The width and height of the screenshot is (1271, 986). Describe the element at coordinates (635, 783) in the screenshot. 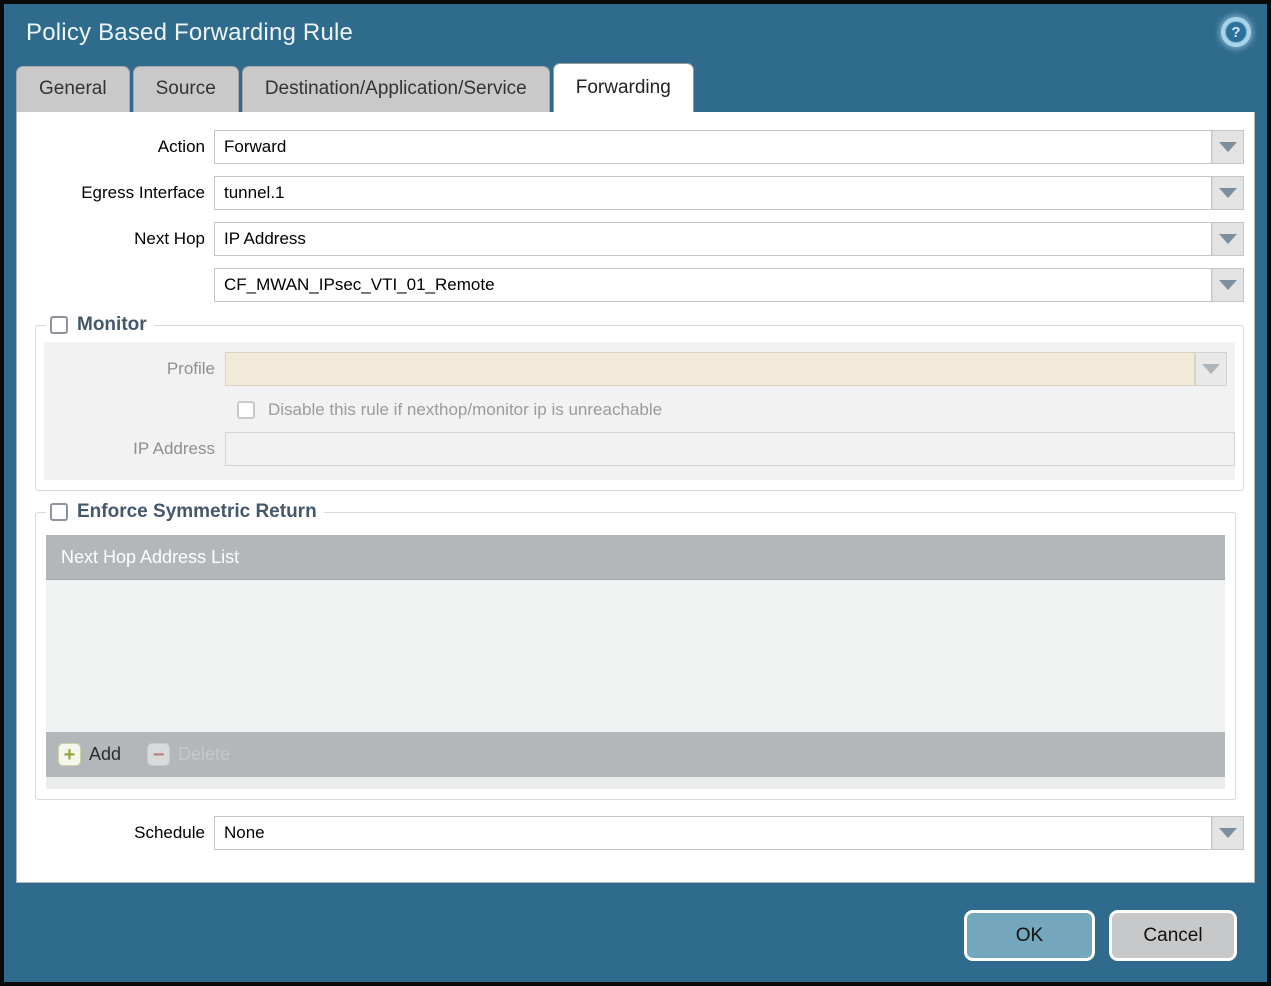

I see `table-understrip` at that location.